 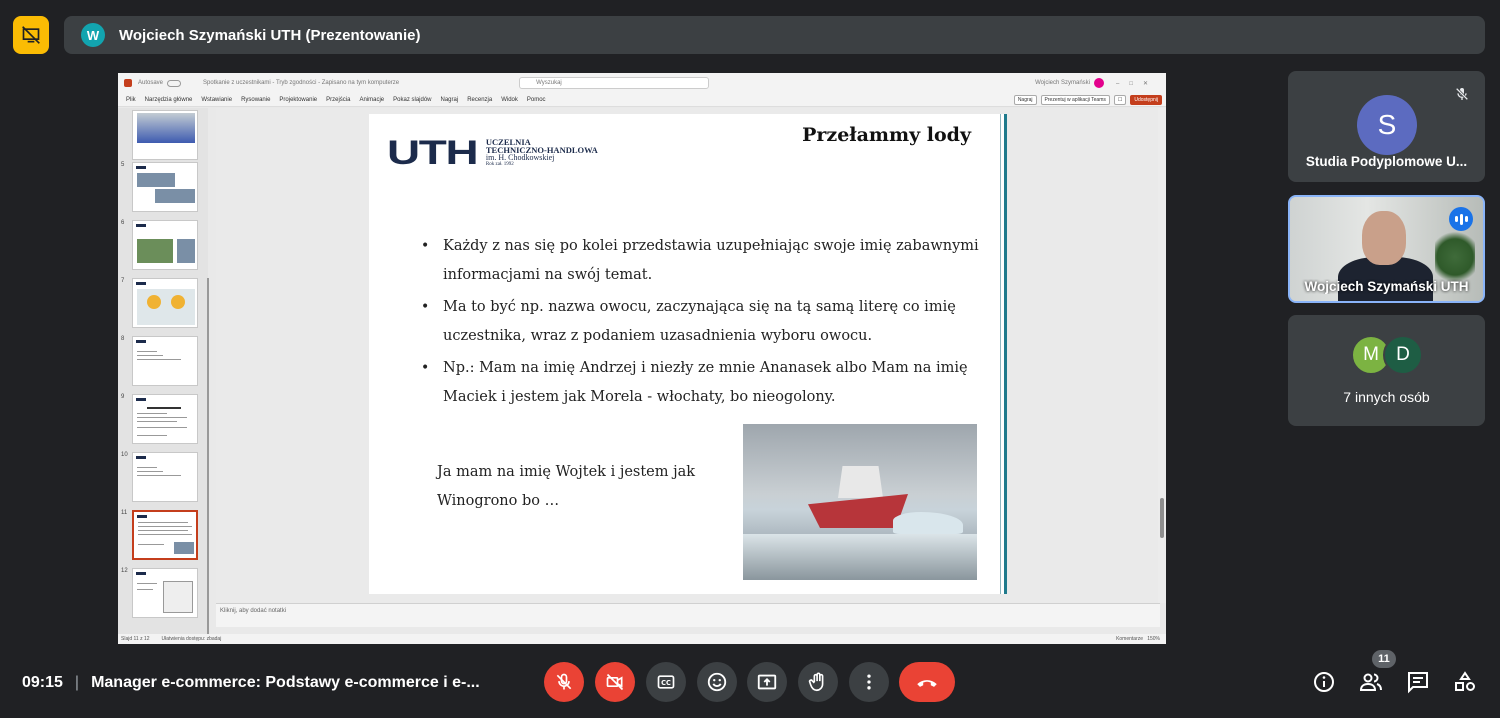 I want to click on thumbnail: 6, so click(x=163, y=245).